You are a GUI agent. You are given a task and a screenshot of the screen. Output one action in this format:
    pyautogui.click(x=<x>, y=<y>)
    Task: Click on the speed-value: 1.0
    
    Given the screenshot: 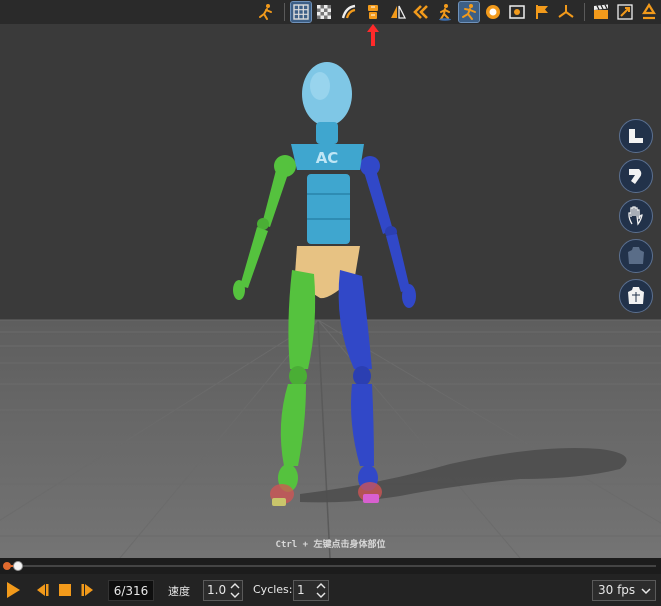 What is the action you would take?
    pyautogui.click(x=217, y=590)
    